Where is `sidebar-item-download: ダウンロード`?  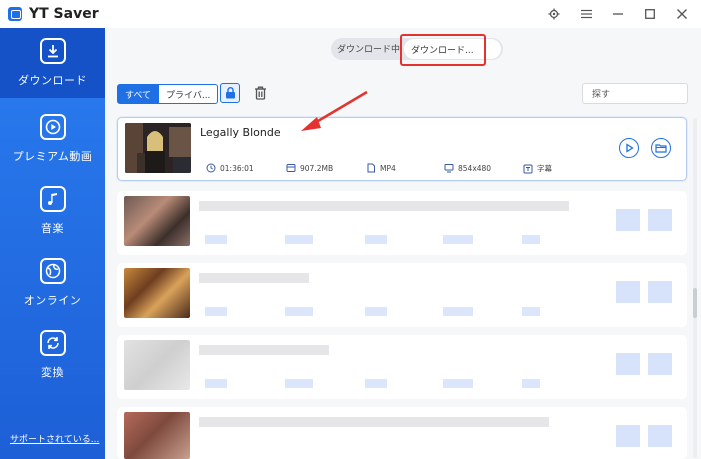 sidebar-item-download: ダウンロード is located at coordinates (52, 63).